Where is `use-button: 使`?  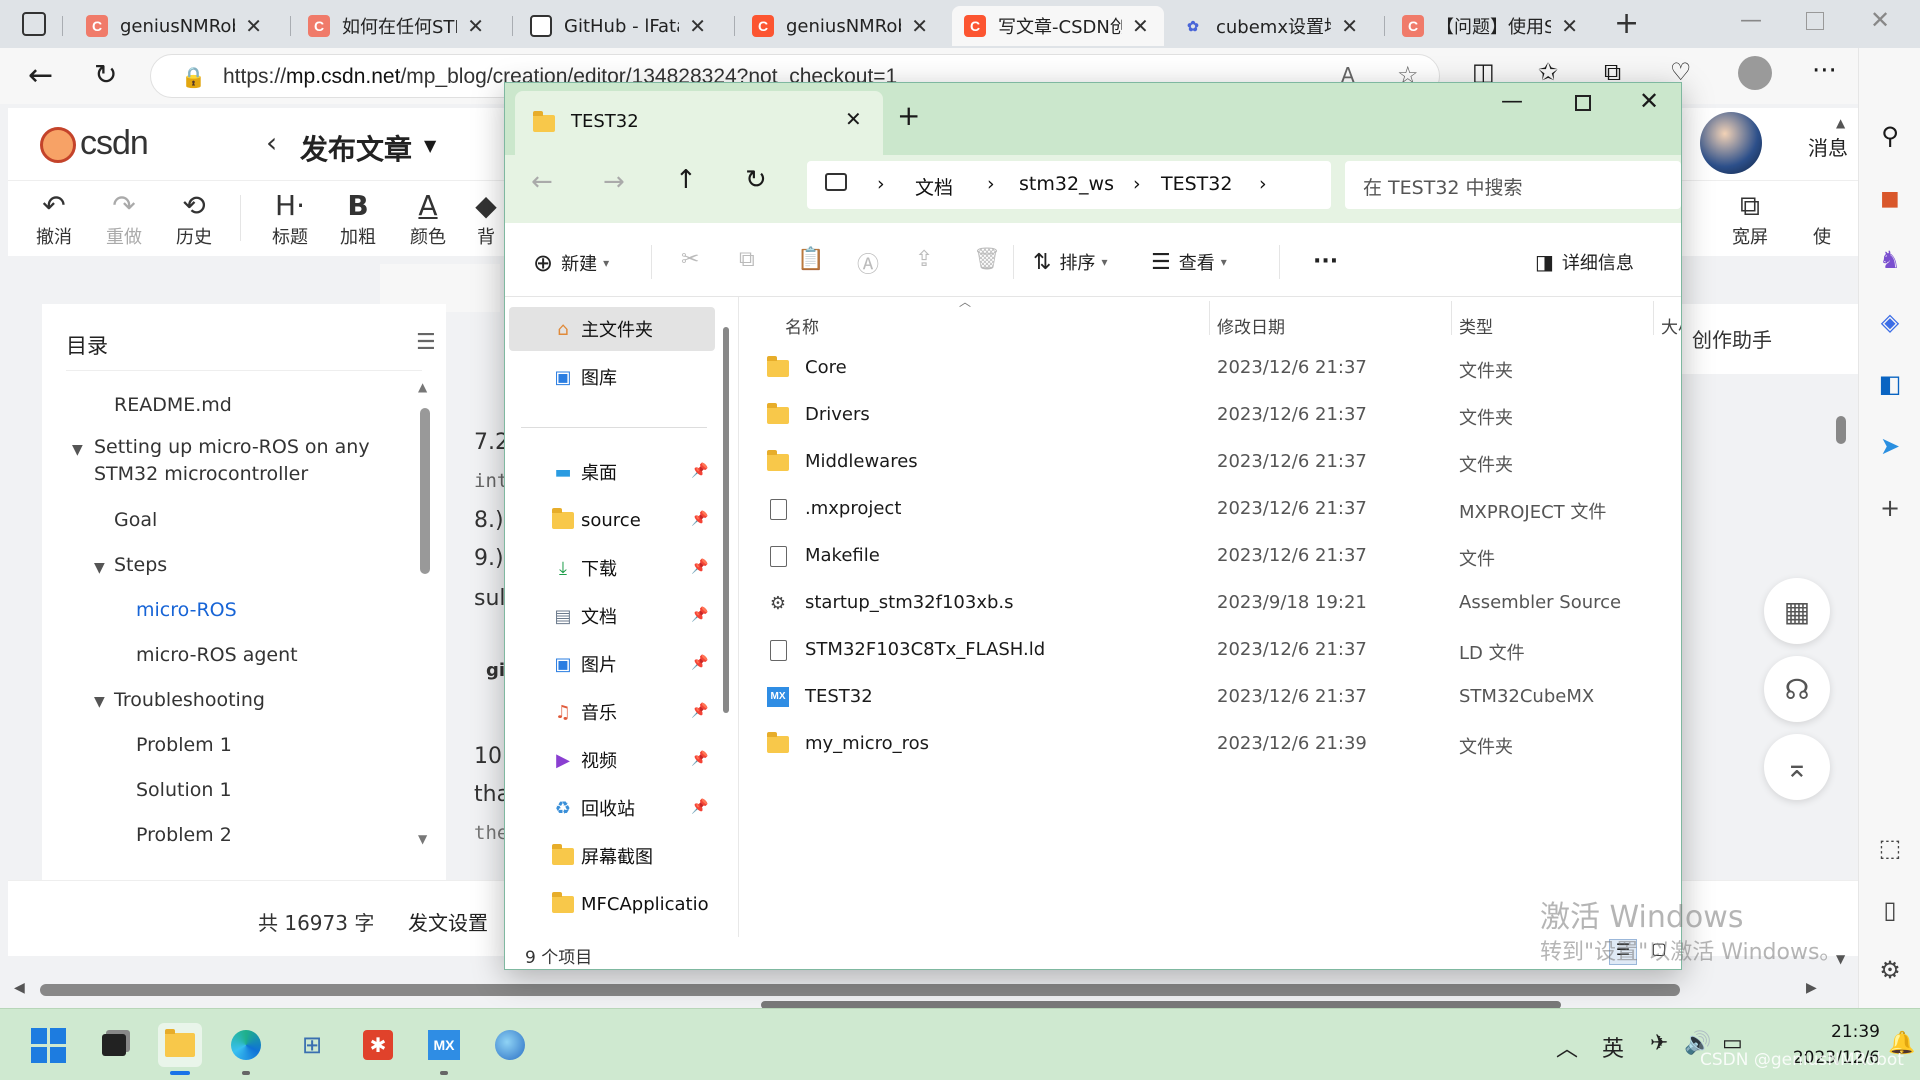 use-button: 使 is located at coordinates (1822, 219).